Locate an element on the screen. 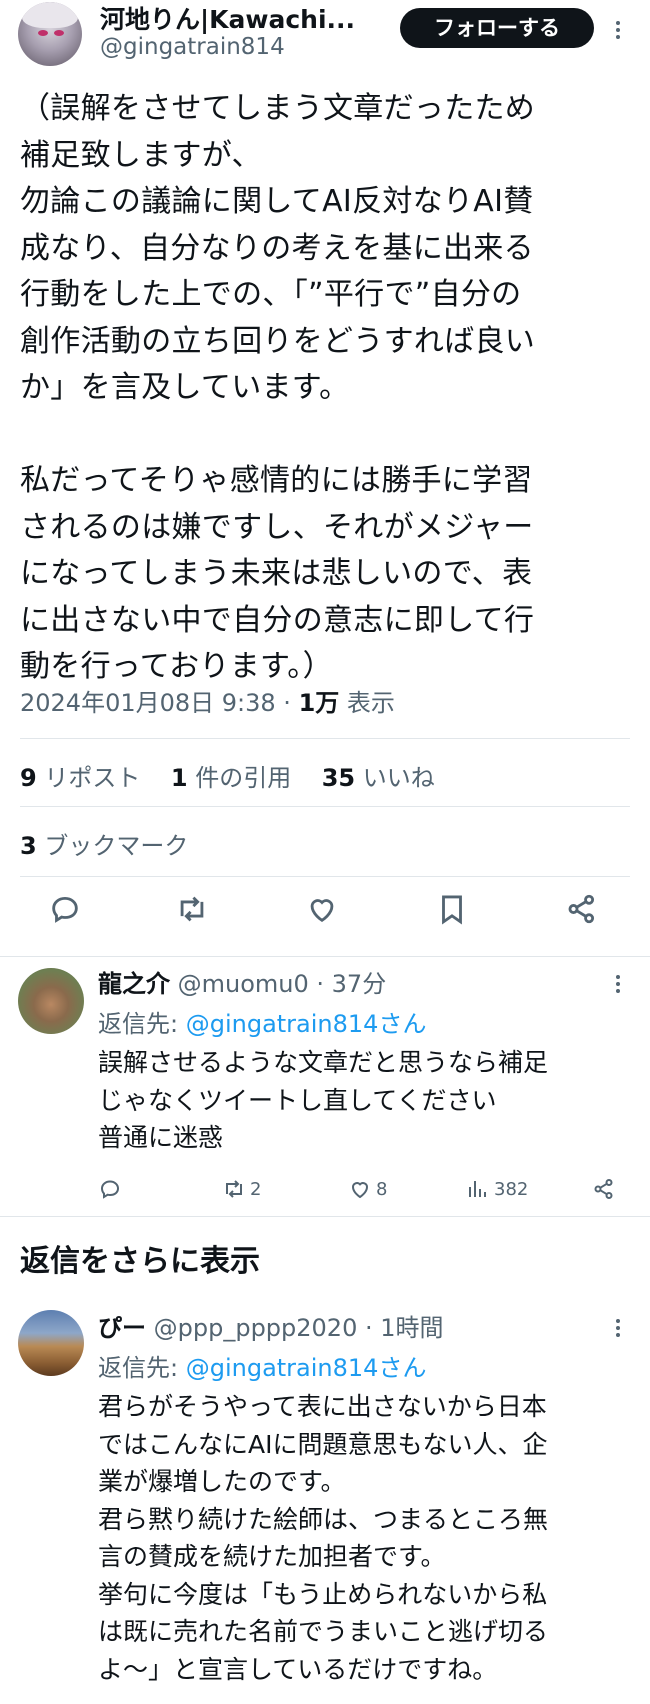  bookmark-icon is located at coordinates (452, 910).